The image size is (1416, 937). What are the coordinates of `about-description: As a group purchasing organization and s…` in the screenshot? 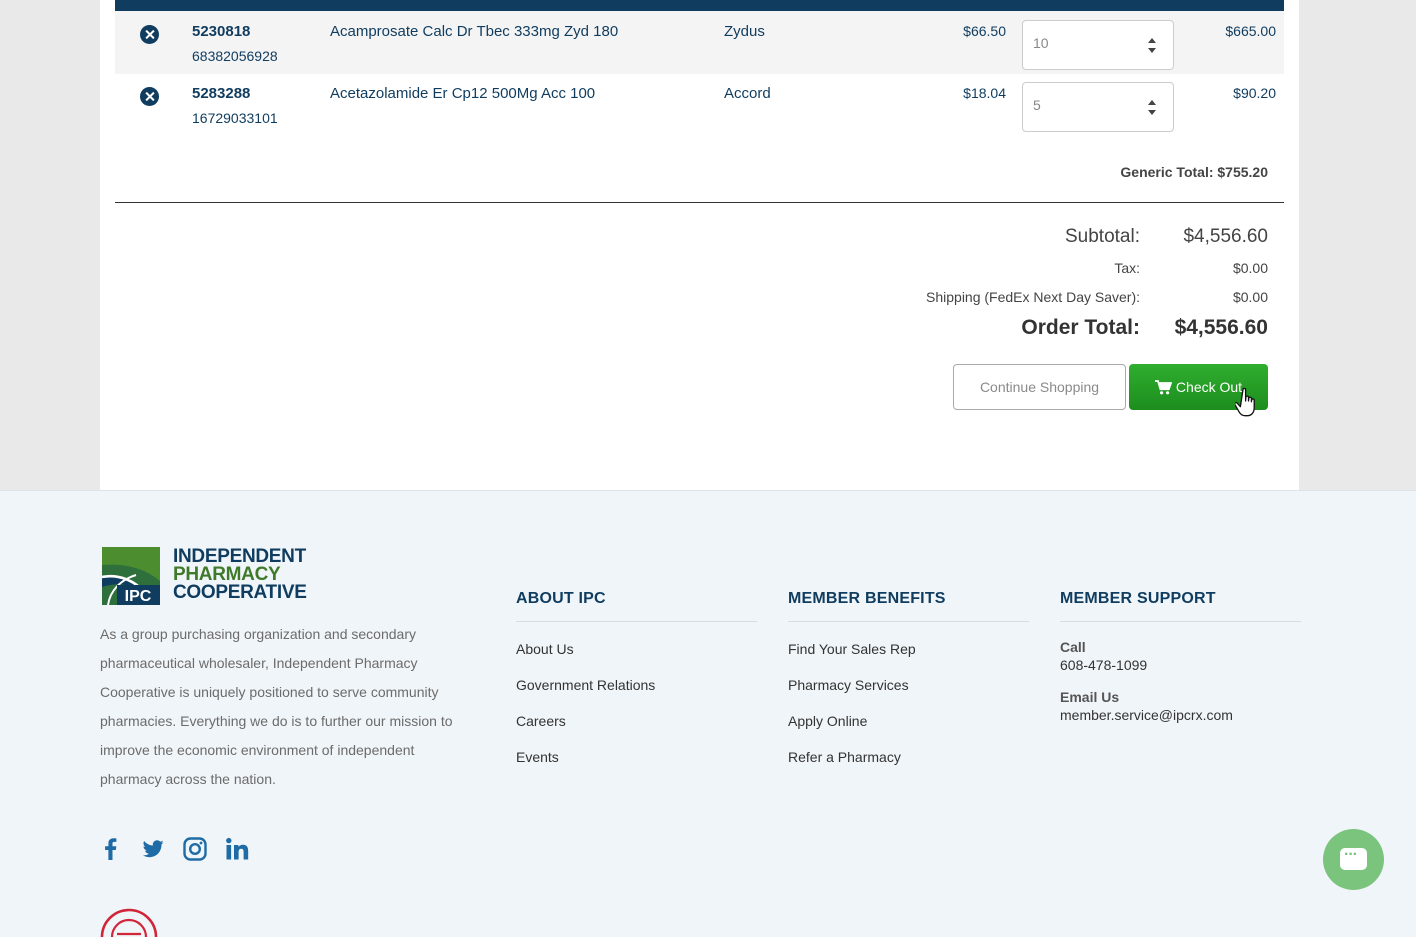 It's located at (276, 706).